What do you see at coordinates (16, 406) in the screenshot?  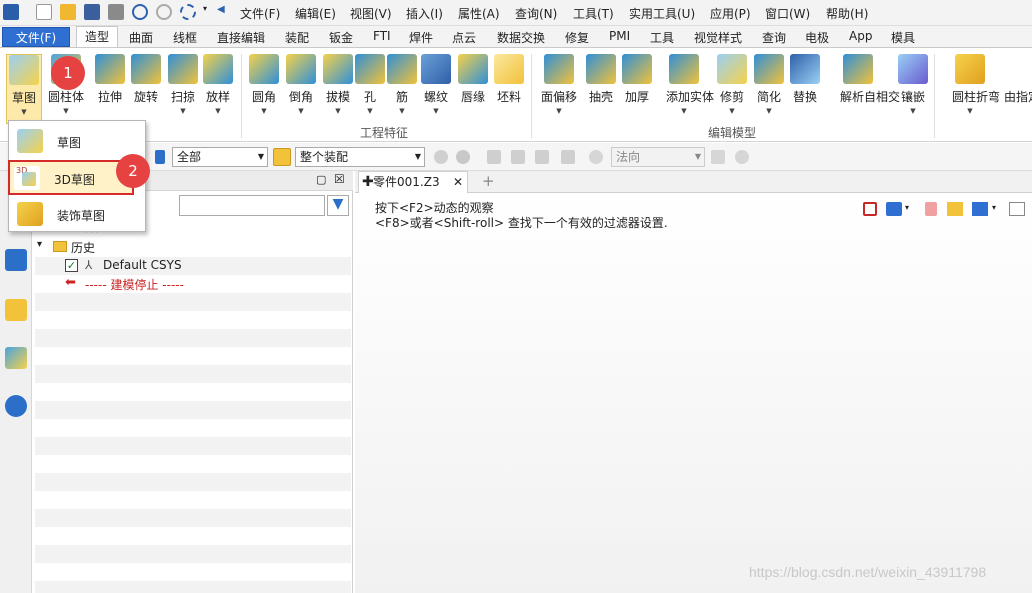 I see `user-icon` at bounding box center [16, 406].